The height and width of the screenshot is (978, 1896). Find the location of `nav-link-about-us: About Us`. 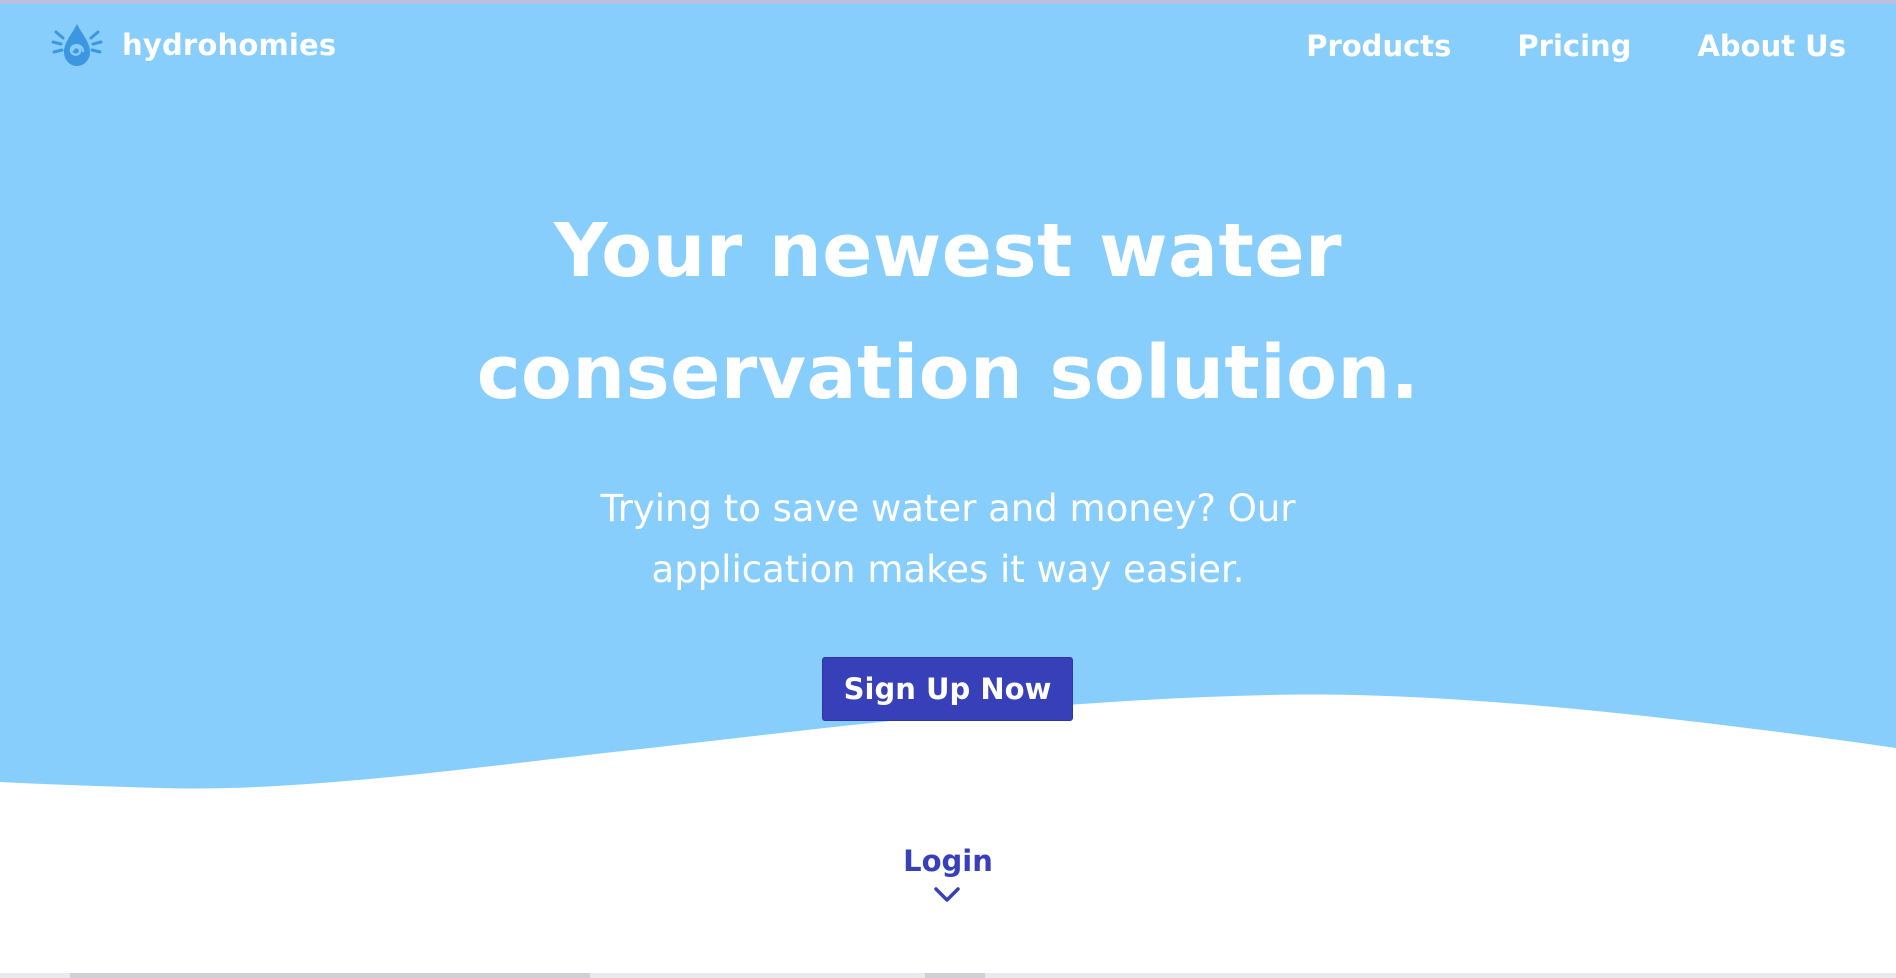

nav-link-about-us: About Us is located at coordinates (1771, 46).